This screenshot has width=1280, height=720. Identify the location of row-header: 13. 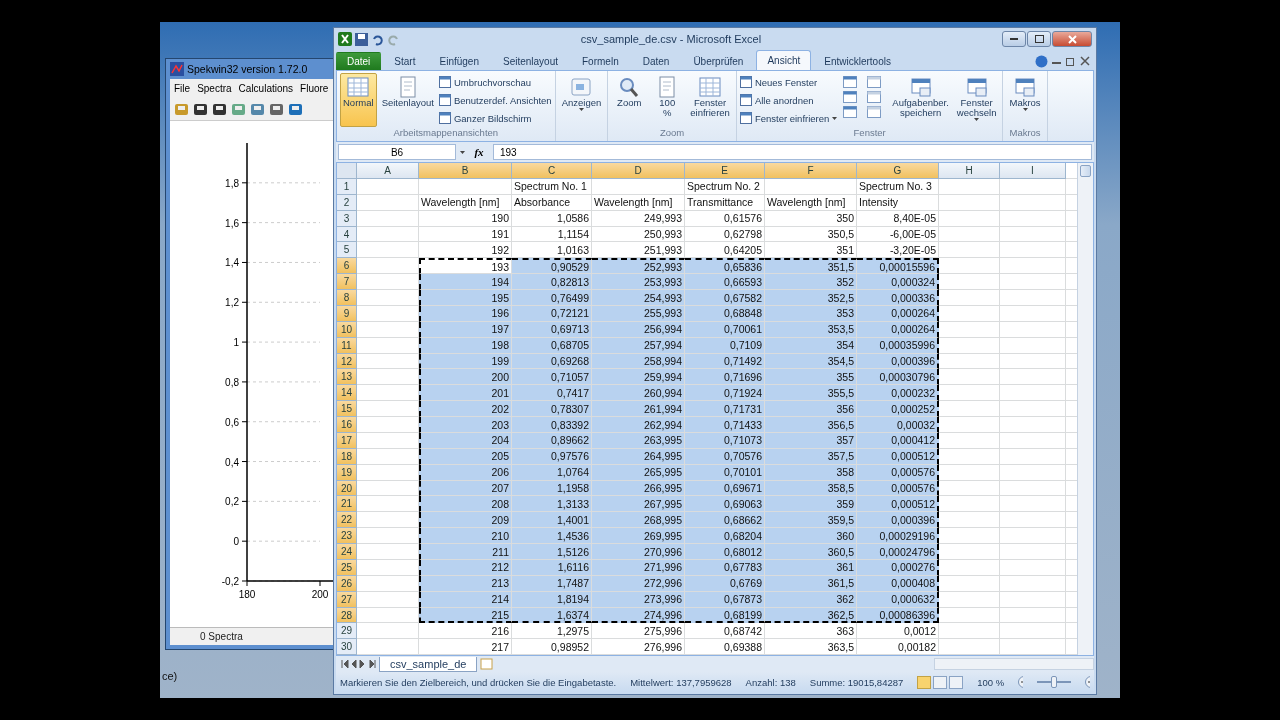
(347, 377).